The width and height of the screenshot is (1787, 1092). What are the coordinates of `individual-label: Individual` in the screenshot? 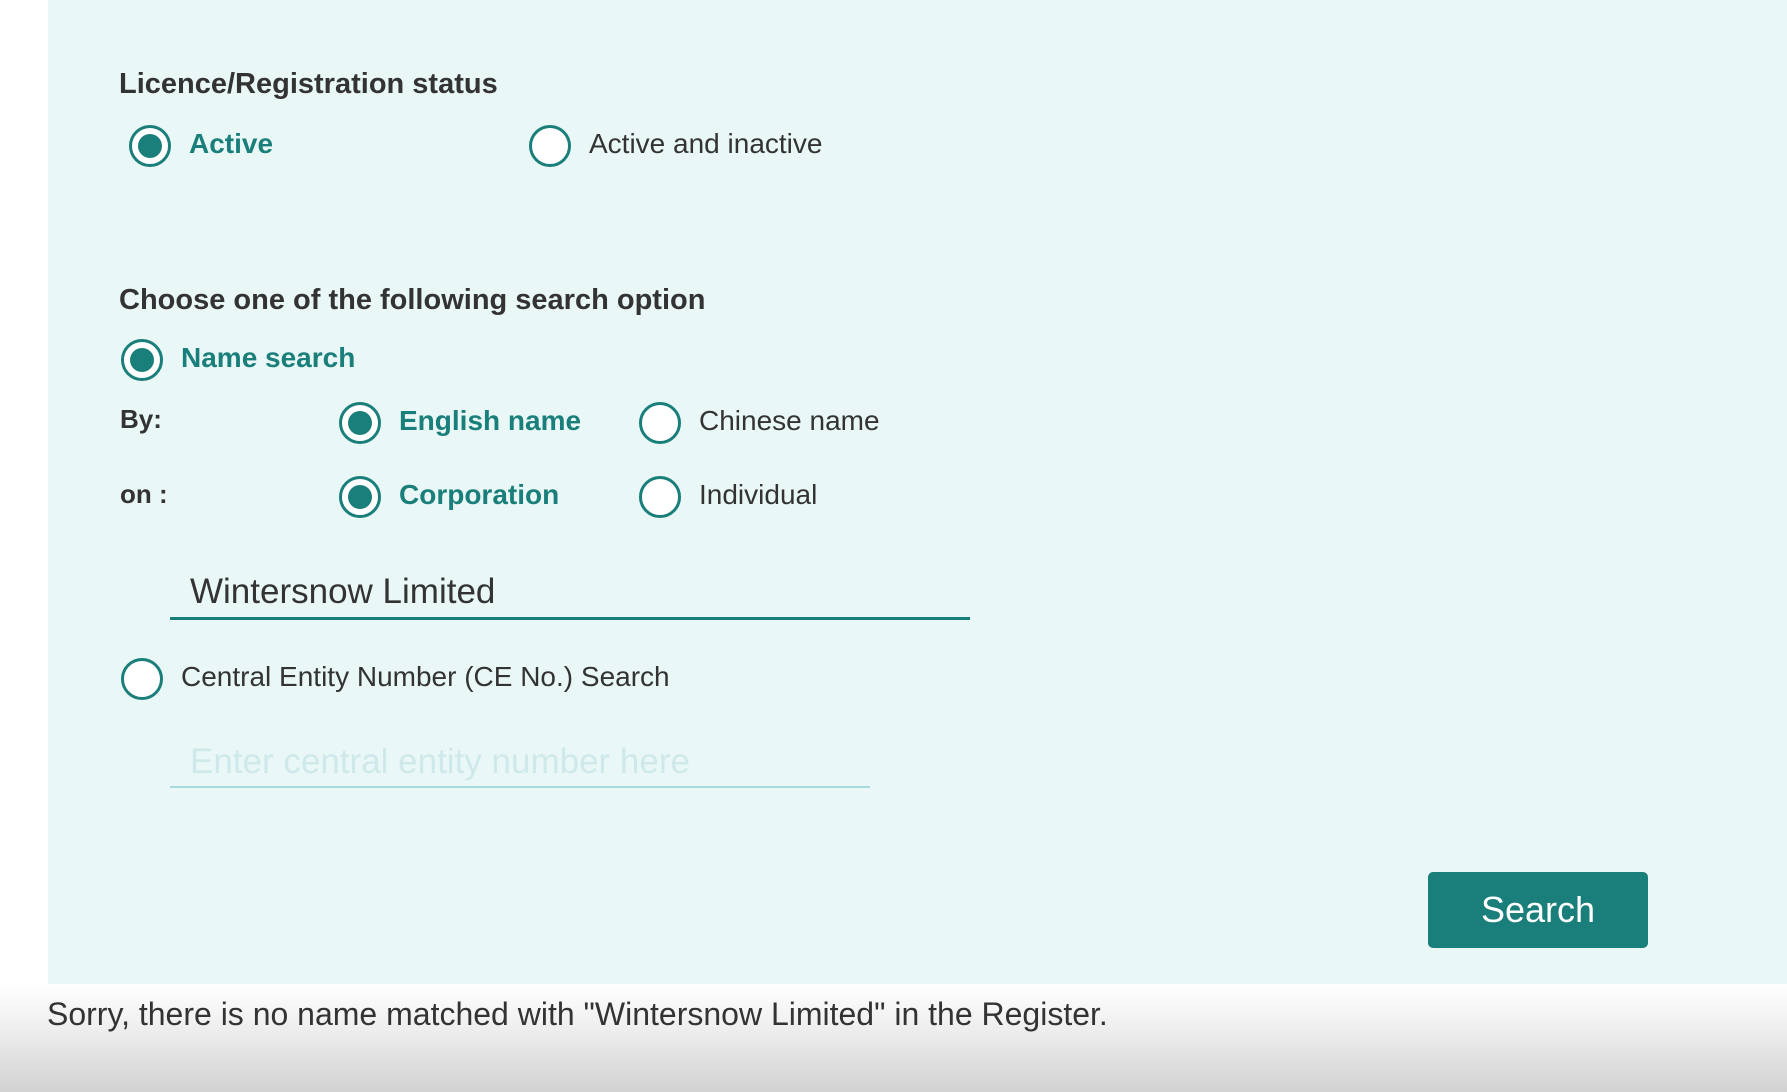 It's located at (758, 495).